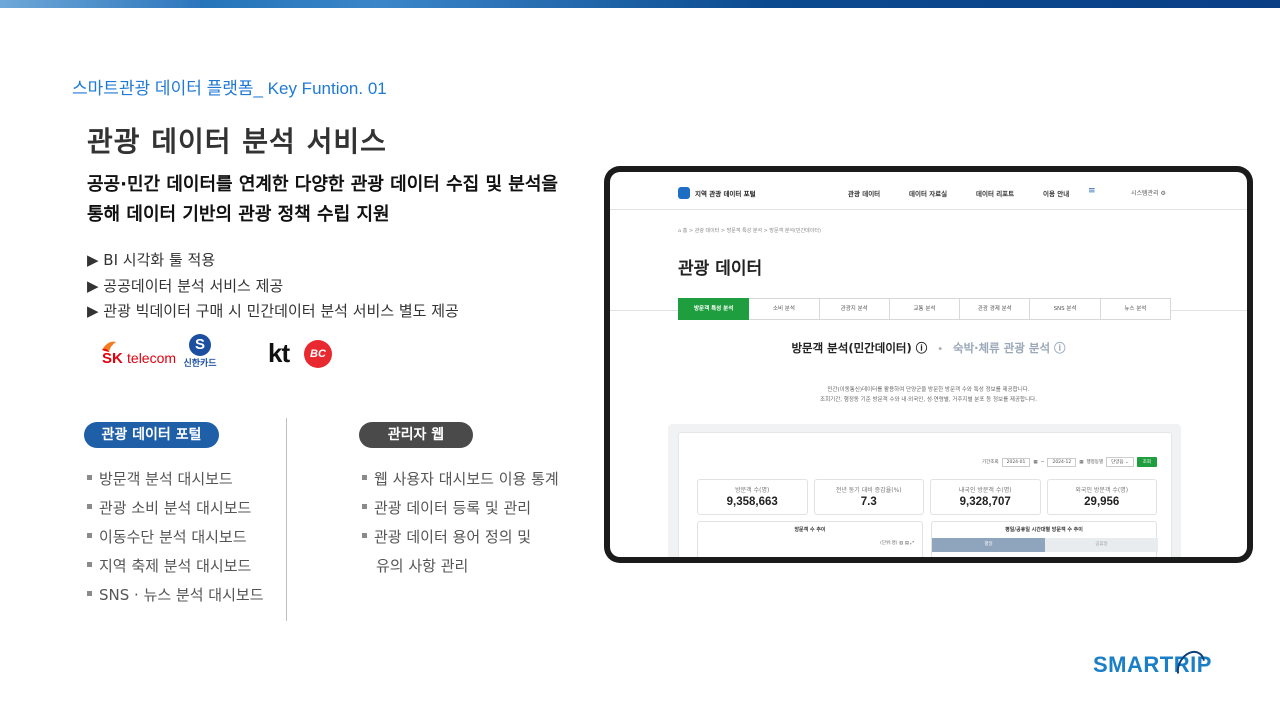 The image size is (1280, 720). What do you see at coordinates (229, 88) in the screenshot?
I see `kicker-text: 스마트관광 데이터 플랫폼_ Key Funtion. 01` at bounding box center [229, 88].